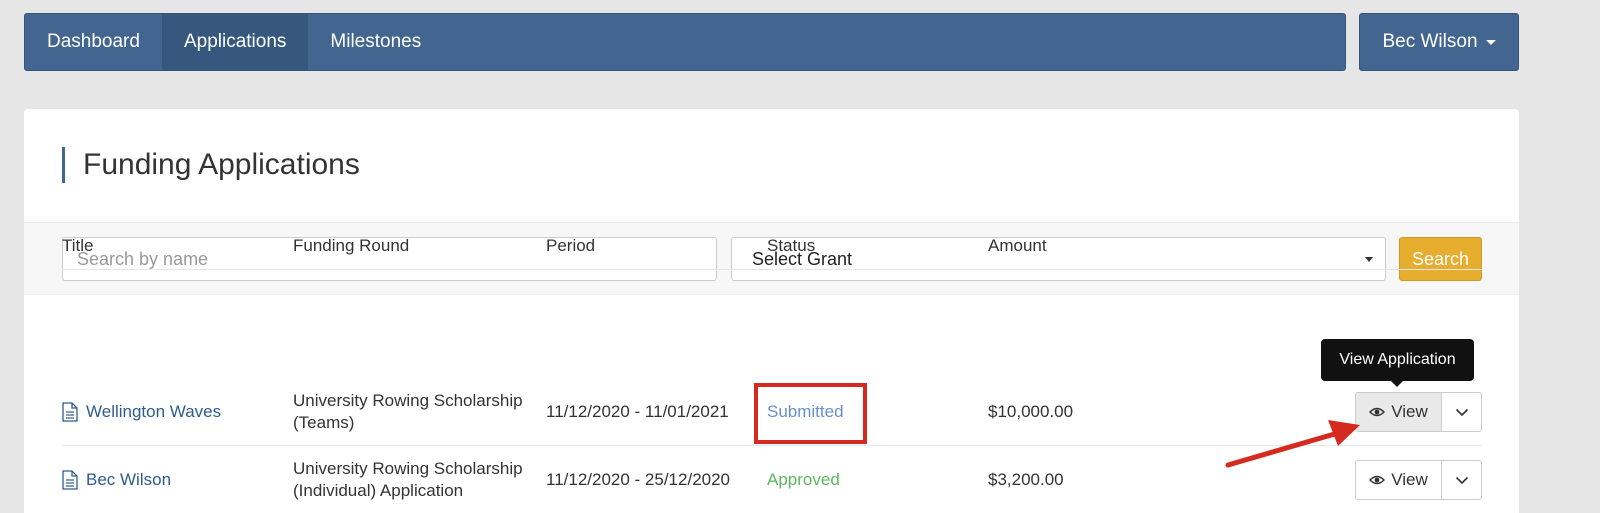 Image resolution: width=1600 pixels, height=513 pixels. Describe the element at coordinates (211, 165) in the screenshot. I see `page-title: Funding Applications` at that location.